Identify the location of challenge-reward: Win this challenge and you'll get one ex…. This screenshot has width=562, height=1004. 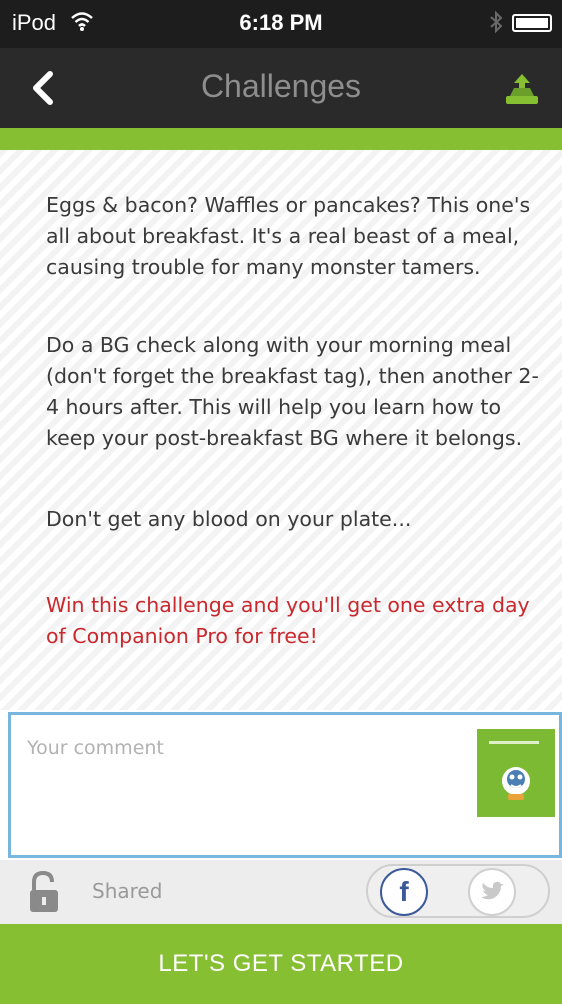
(288, 620).